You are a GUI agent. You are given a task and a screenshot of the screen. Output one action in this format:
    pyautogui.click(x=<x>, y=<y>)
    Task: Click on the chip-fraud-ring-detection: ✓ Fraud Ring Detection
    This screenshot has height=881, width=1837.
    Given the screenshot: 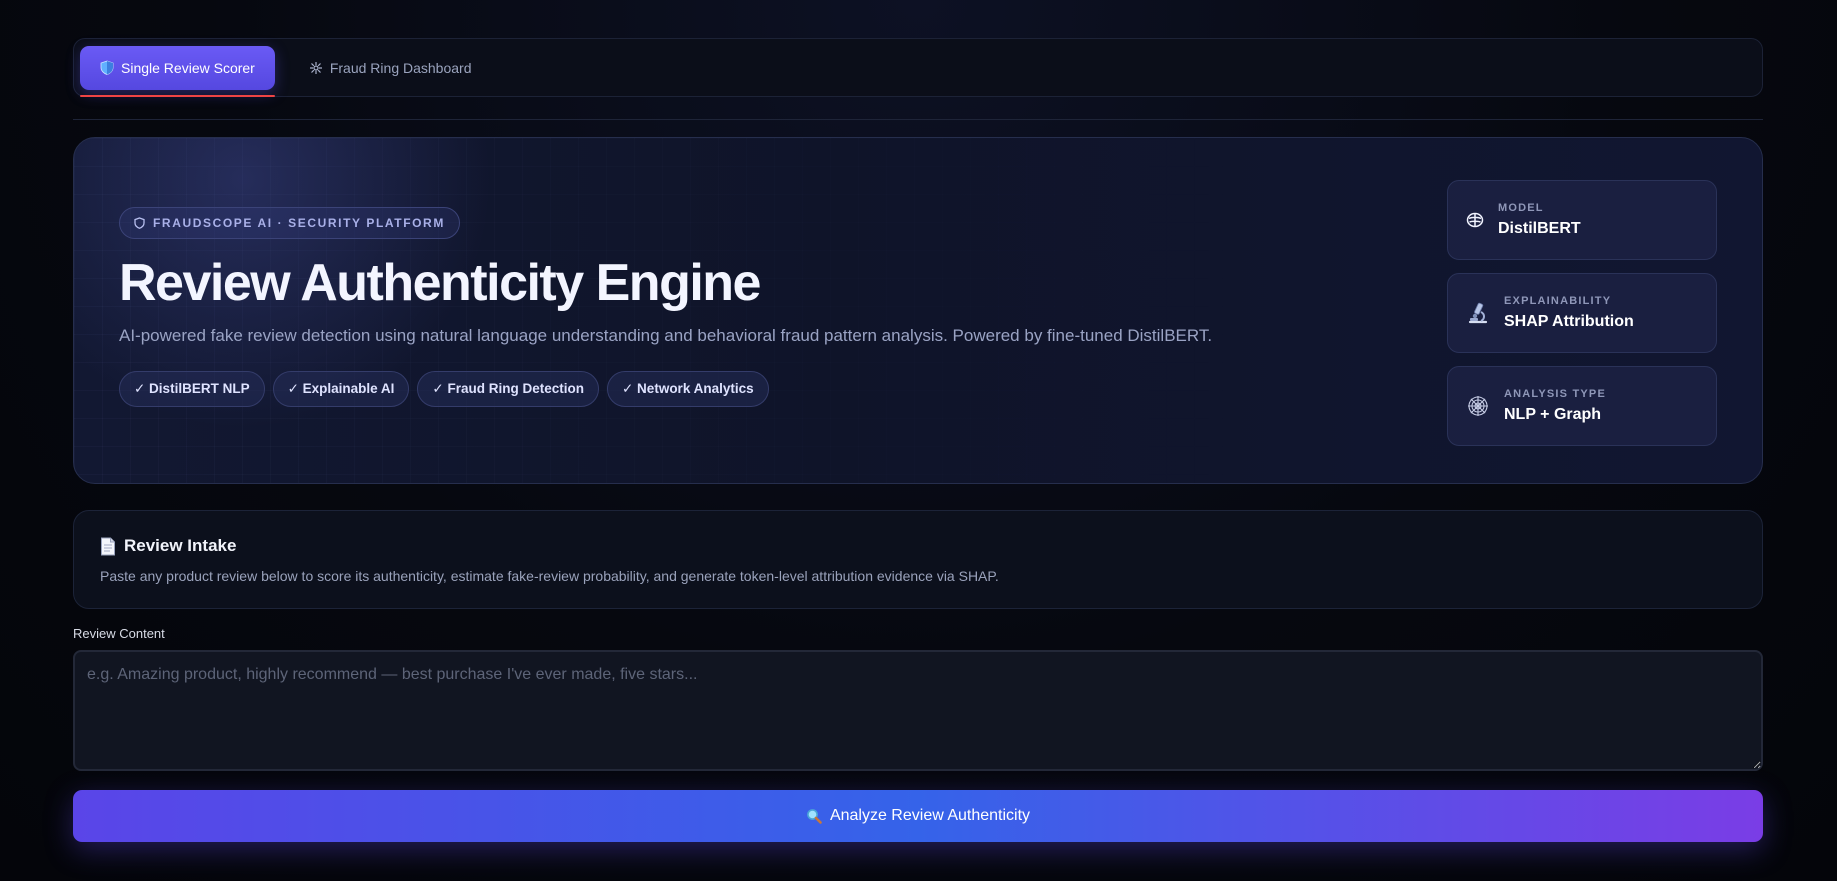 What is the action you would take?
    pyautogui.click(x=508, y=389)
    